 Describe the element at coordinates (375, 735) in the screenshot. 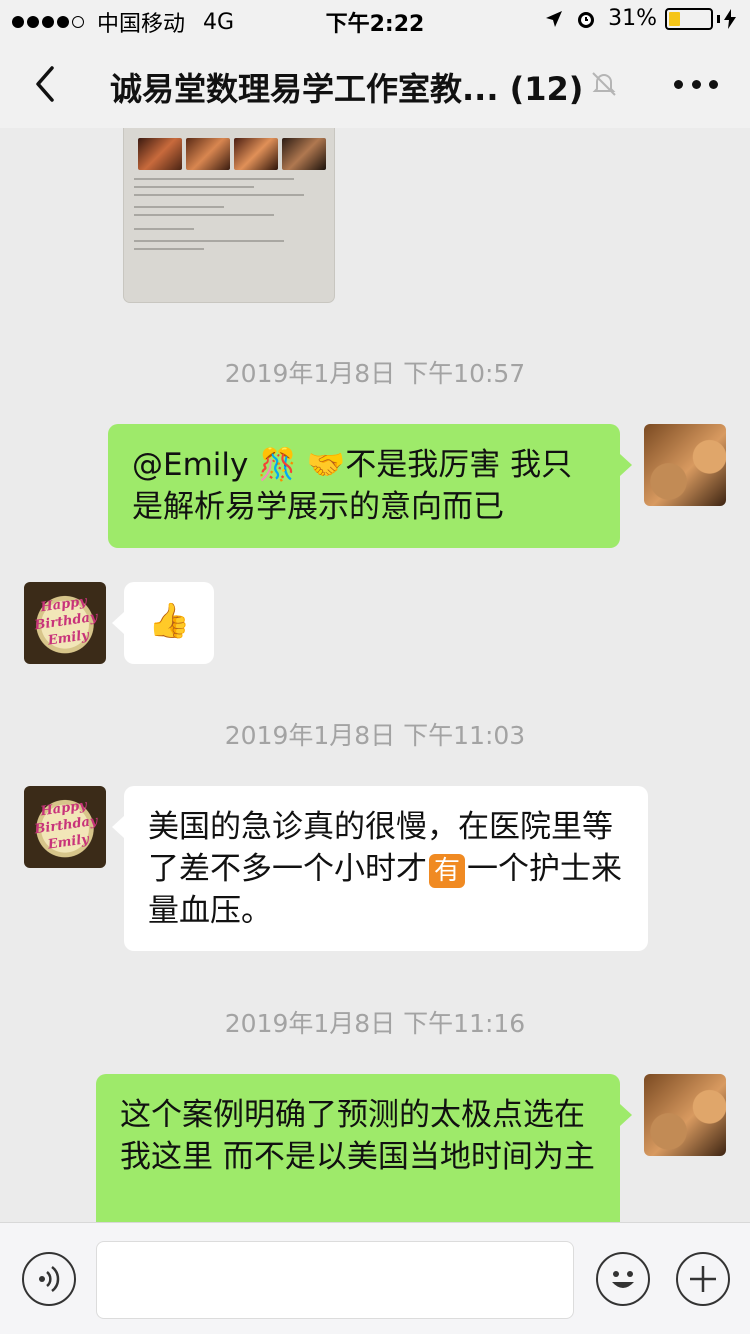

I see `message-timestamp: 2019年1月8日 下午11:03` at that location.